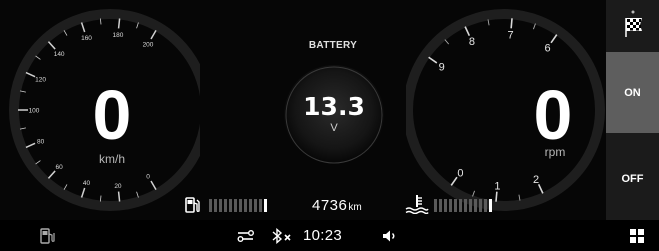 This screenshot has height=251, width=659. I want to click on off-button: OFF, so click(632, 178).